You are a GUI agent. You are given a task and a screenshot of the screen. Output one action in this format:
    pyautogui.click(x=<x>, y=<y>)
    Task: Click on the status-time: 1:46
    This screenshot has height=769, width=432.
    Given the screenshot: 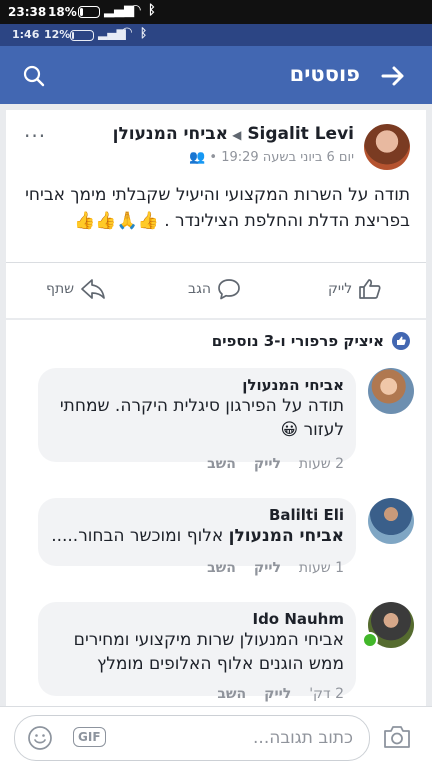 What is the action you would take?
    pyautogui.click(x=26, y=34)
    